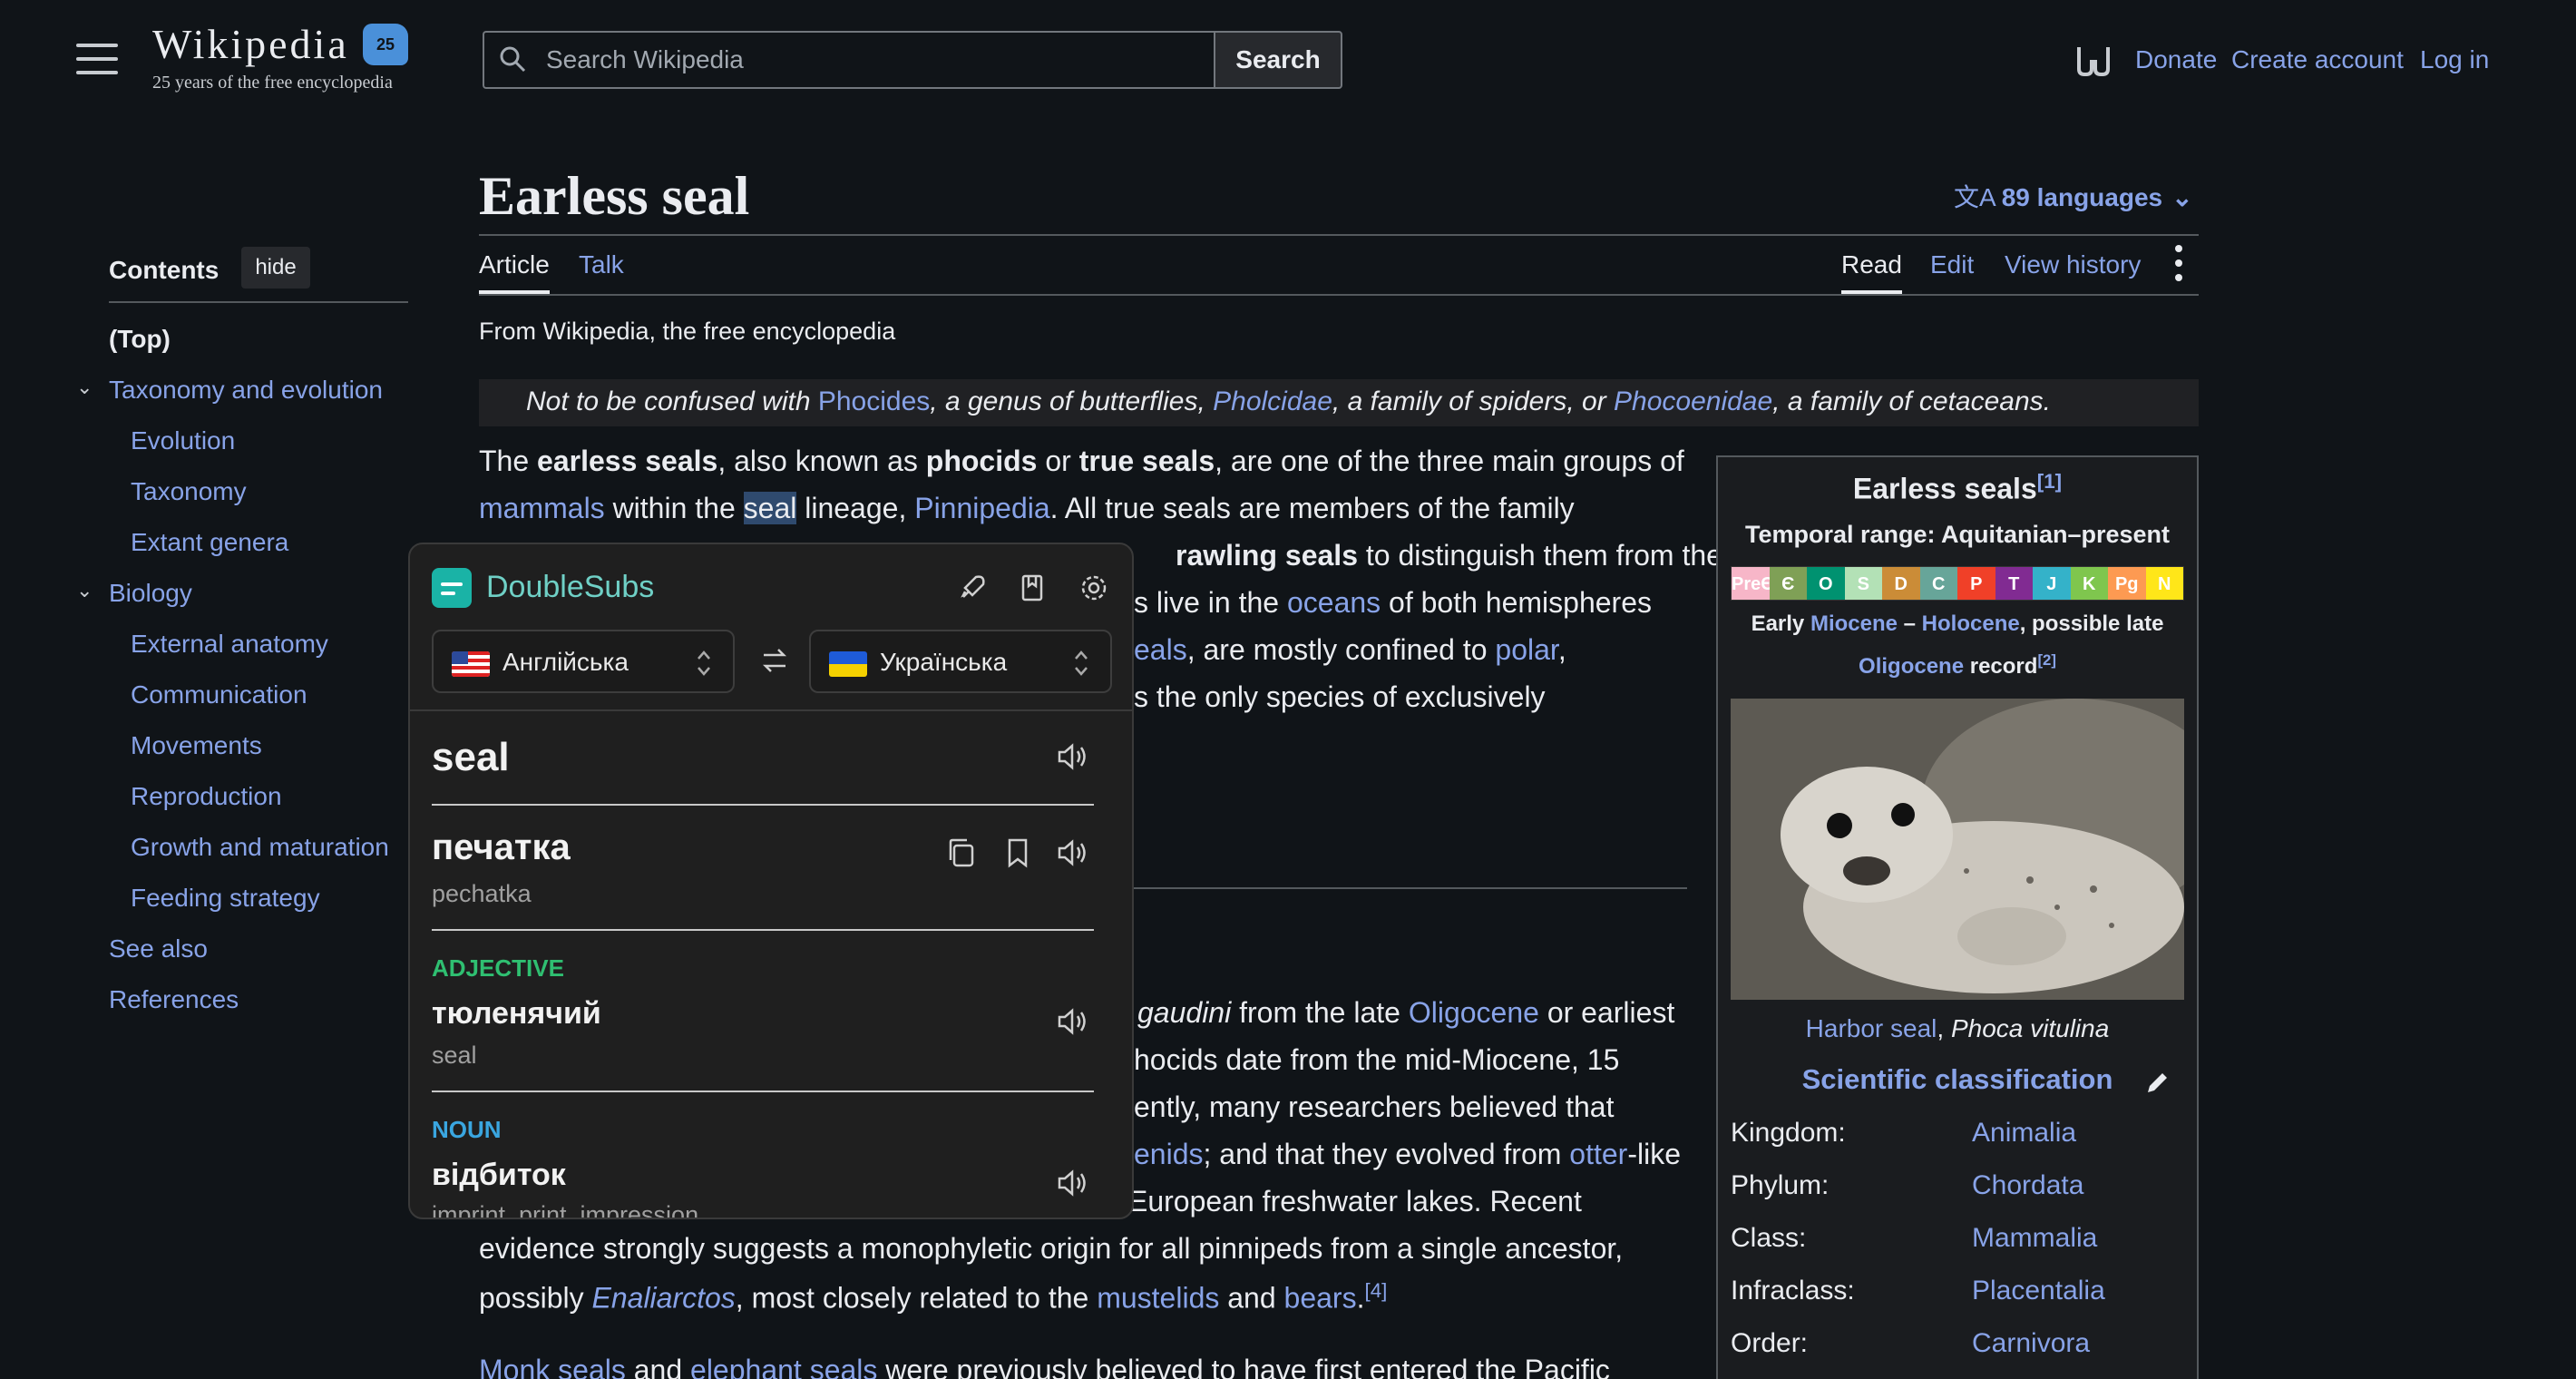  Describe the element at coordinates (225, 898) in the screenshot. I see `toc-item-feeding-strategy: Feeding strategy` at that location.